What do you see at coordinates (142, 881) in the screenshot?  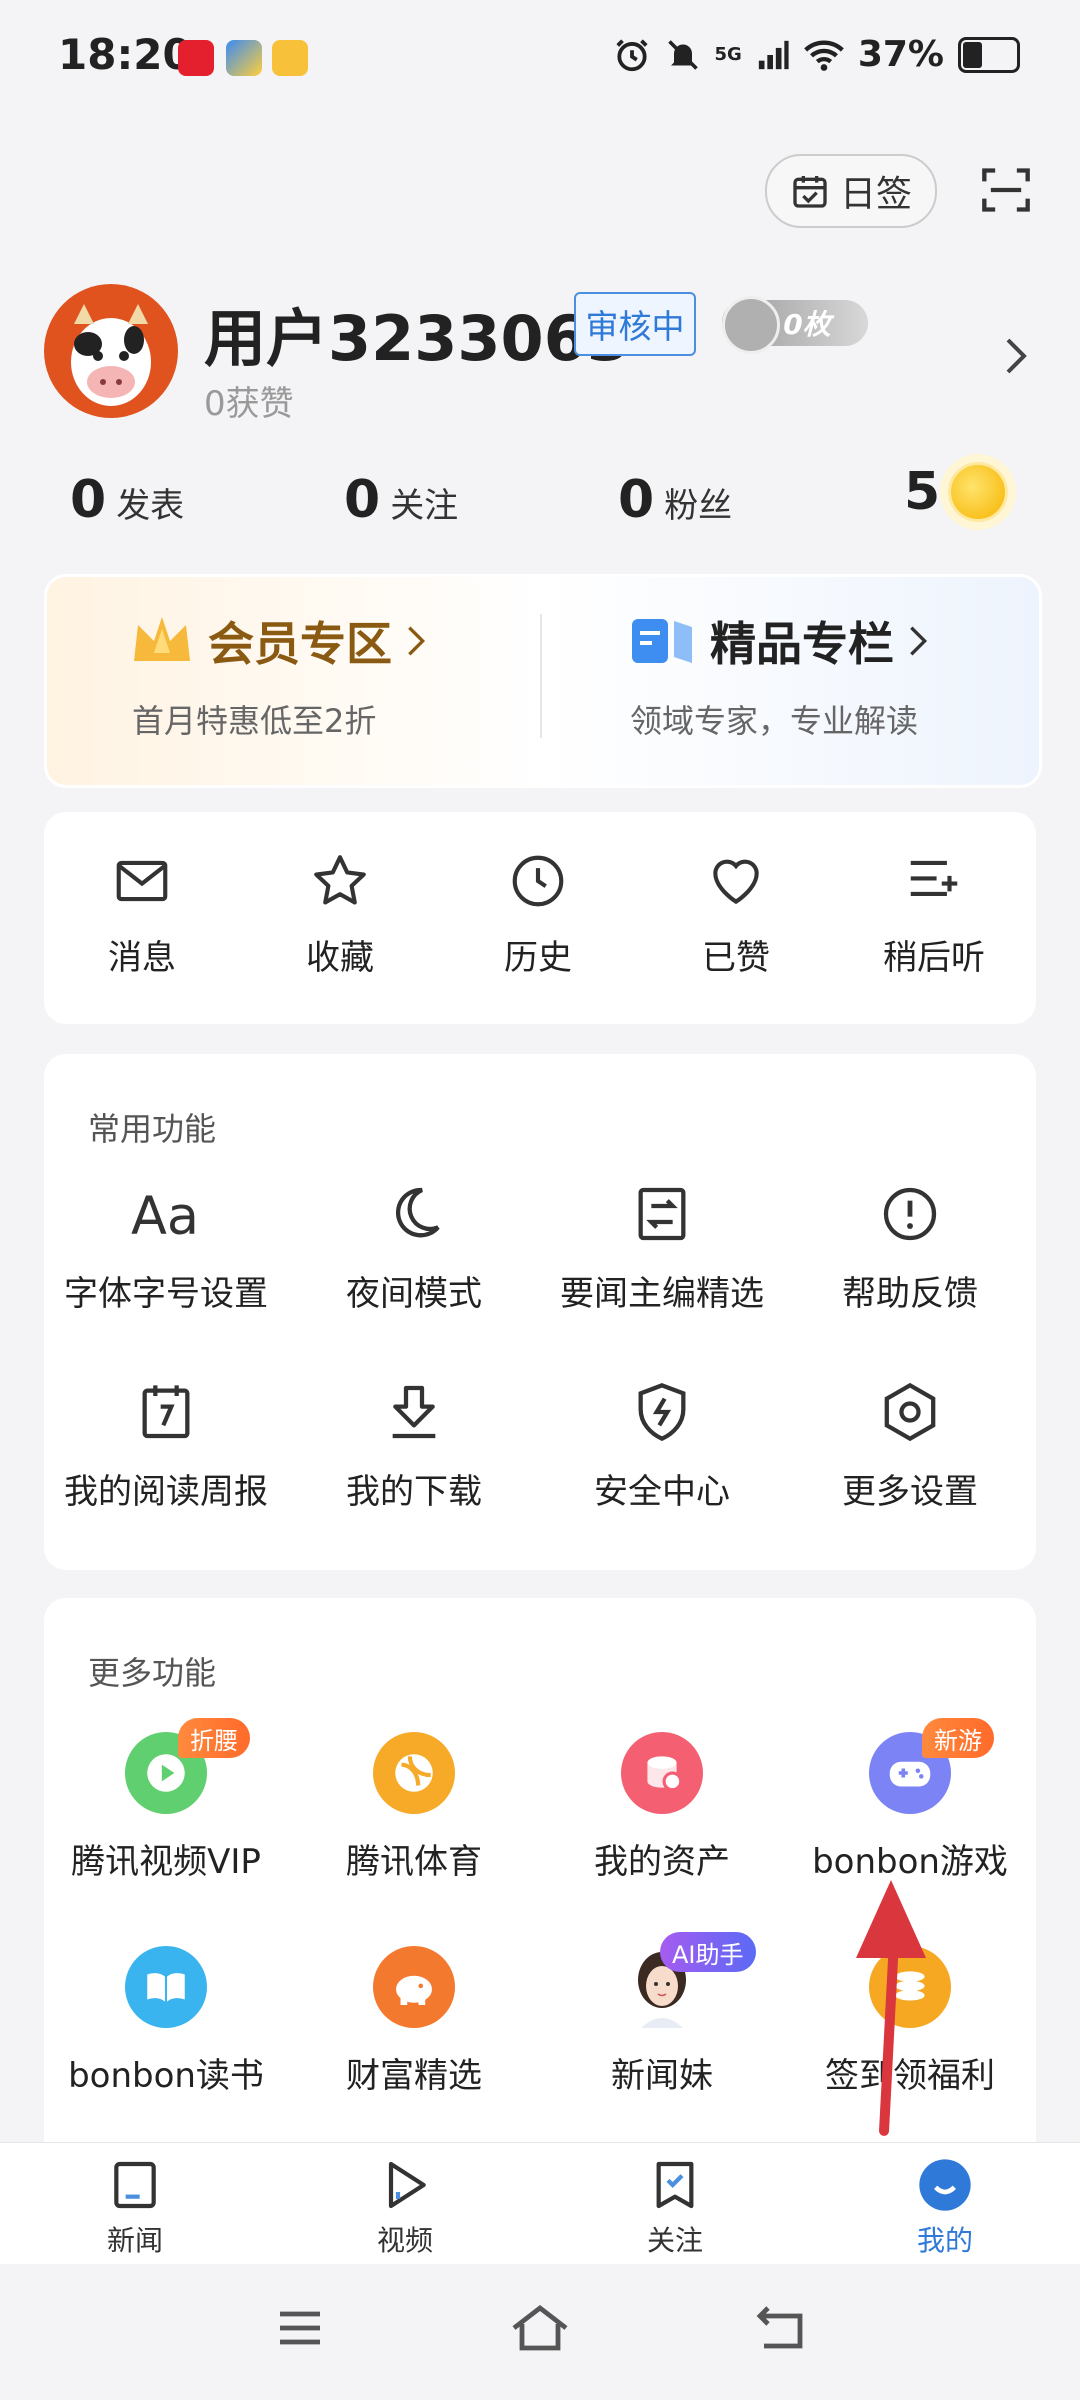 I see `mail-icon` at bounding box center [142, 881].